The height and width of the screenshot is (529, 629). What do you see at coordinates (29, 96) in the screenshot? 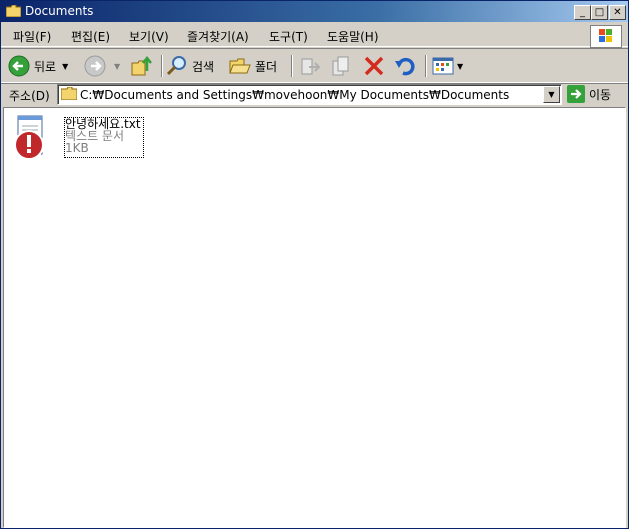
I see `address-label: 주소(D)` at bounding box center [29, 96].